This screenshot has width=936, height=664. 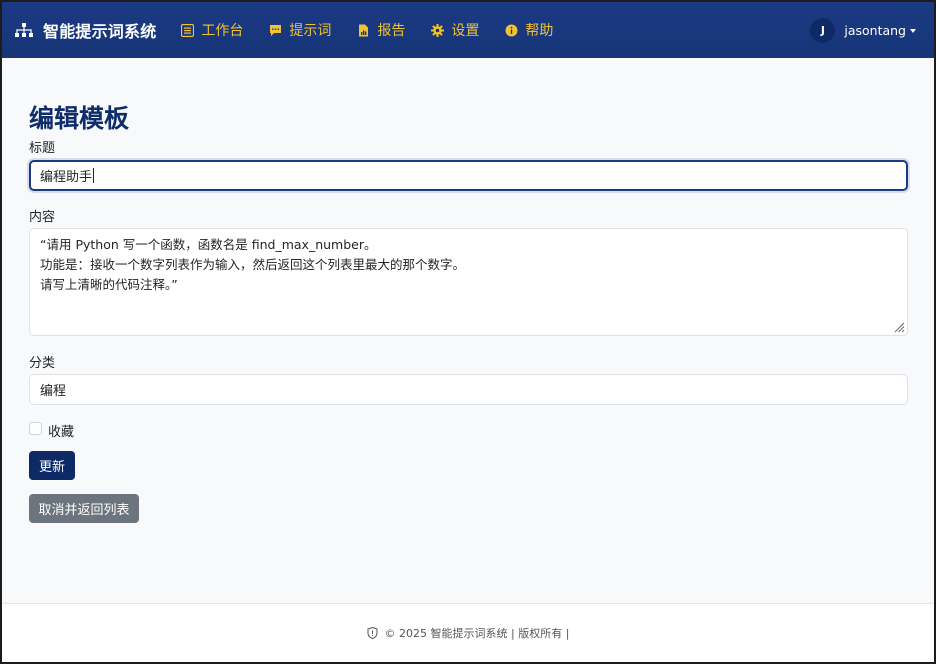 I want to click on workbench-icon, so click(x=188, y=30).